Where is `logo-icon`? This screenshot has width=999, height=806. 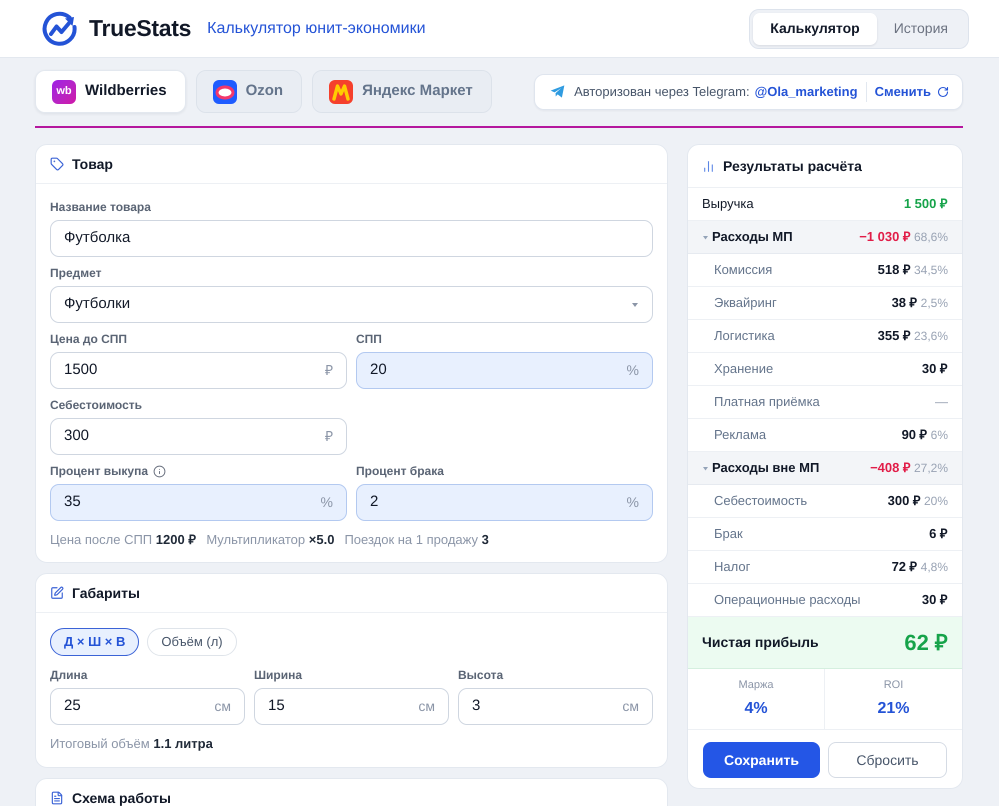
logo-icon is located at coordinates (60, 28).